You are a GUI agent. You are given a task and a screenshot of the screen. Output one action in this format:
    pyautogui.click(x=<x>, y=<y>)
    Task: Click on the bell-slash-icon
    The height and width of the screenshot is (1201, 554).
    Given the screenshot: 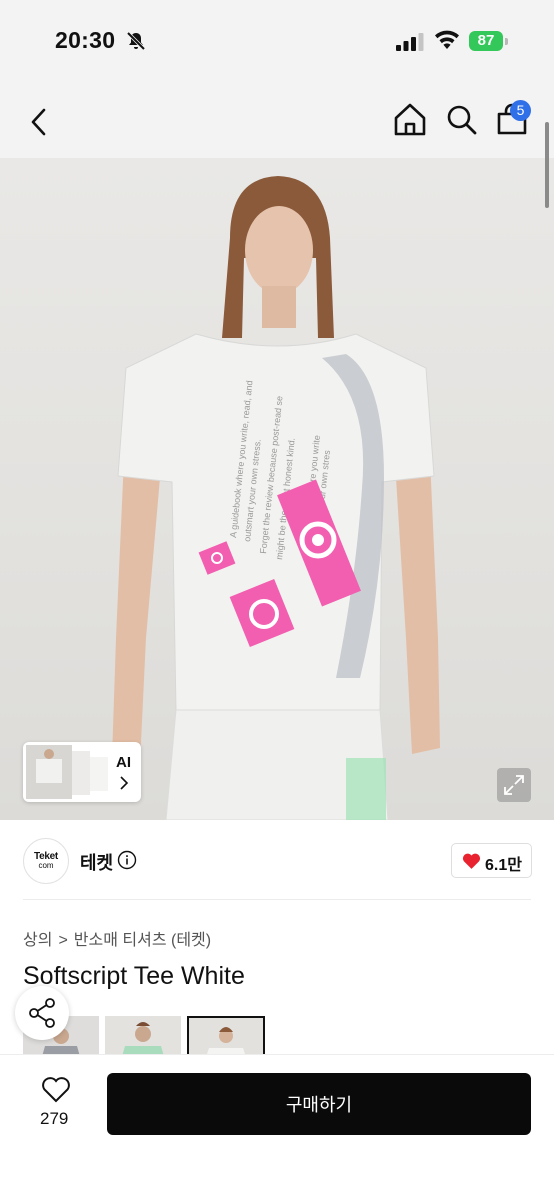 What is the action you would take?
    pyautogui.click(x=136, y=41)
    